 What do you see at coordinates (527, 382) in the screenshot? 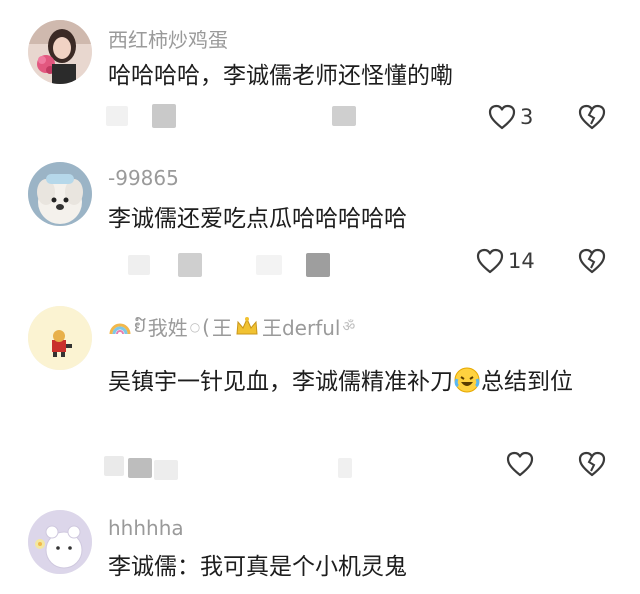
I see `comment-text-part: 总结到位` at bounding box center [527, 382].